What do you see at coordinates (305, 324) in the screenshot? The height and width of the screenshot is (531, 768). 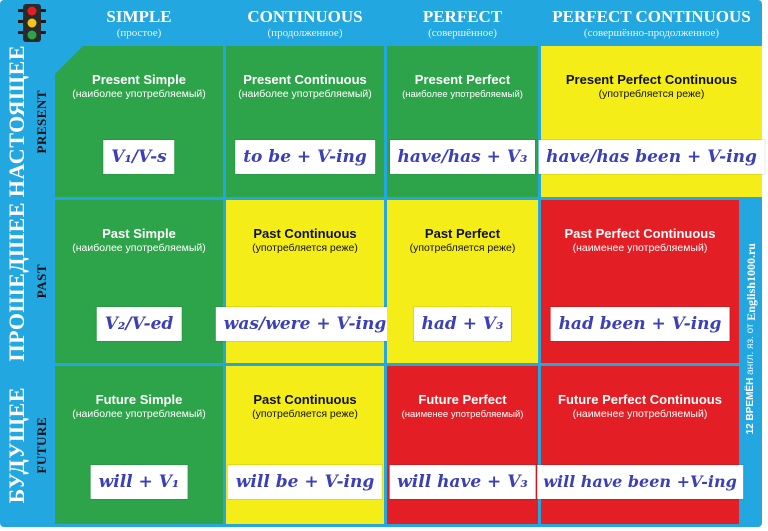 I see `tense-formula: was/were + V-ing` at bounding box center [305, 324].